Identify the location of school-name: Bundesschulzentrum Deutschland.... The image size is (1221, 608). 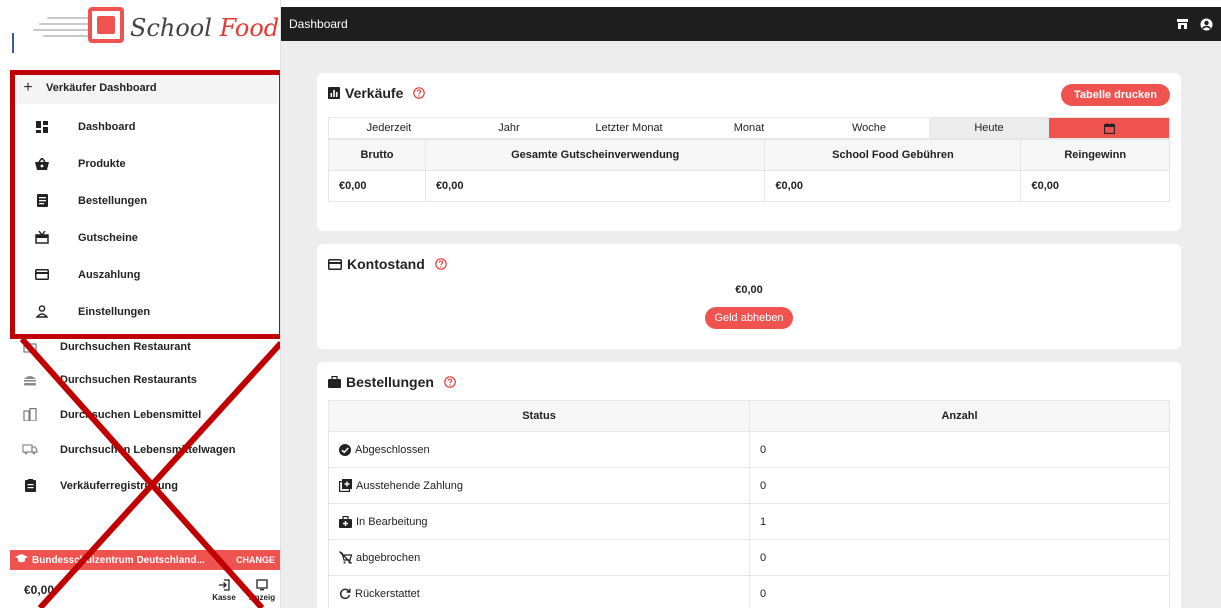
(118, 560).